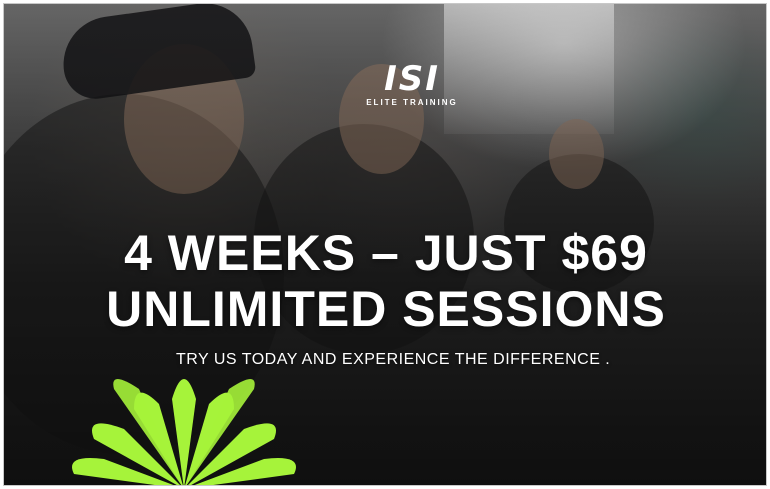  Describe the element at coordinates (386, 309) in the screenshot. I see `headline-sessions: UNLIMITED SESSIONS` at that location.